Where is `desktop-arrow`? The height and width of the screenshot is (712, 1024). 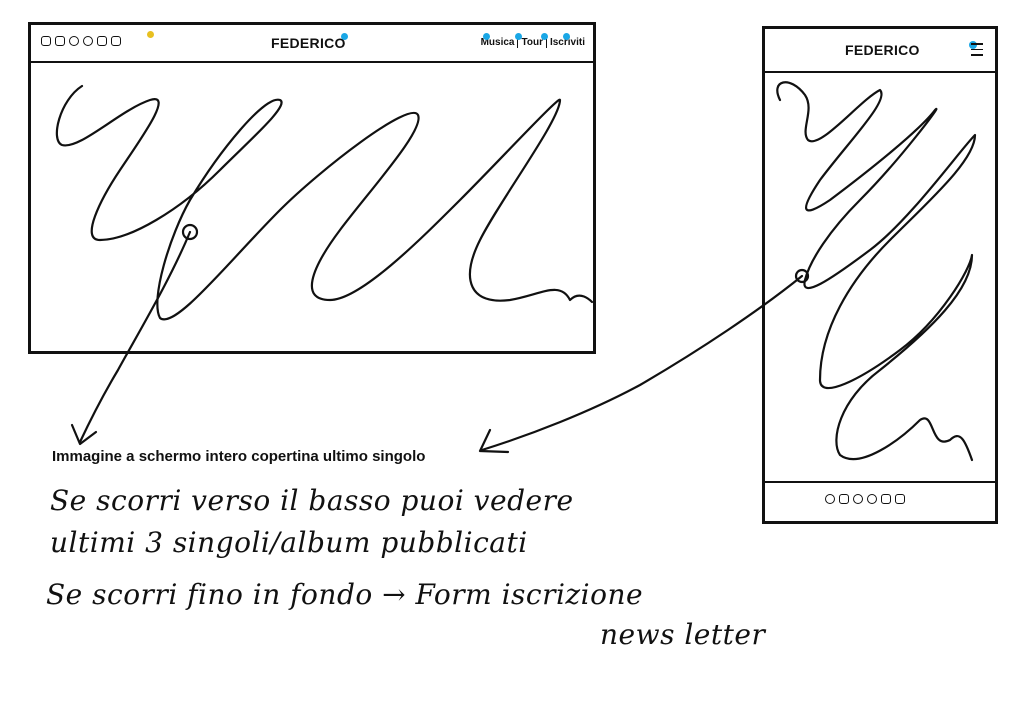
desktop-arrow is located at coordinates (135, 337).